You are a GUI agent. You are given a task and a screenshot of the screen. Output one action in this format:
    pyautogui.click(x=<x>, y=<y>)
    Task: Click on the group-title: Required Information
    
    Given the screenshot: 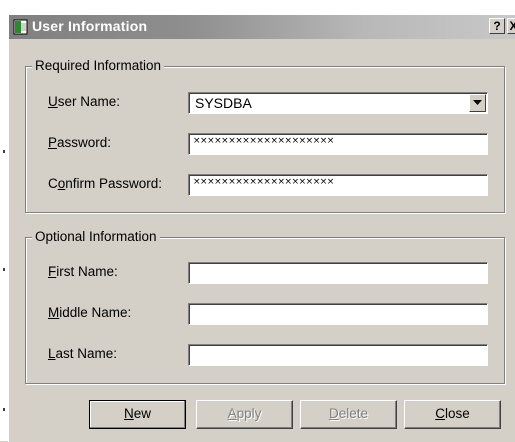 What is the action you would take?
    pyautogui.click(x=98, y=65)
    